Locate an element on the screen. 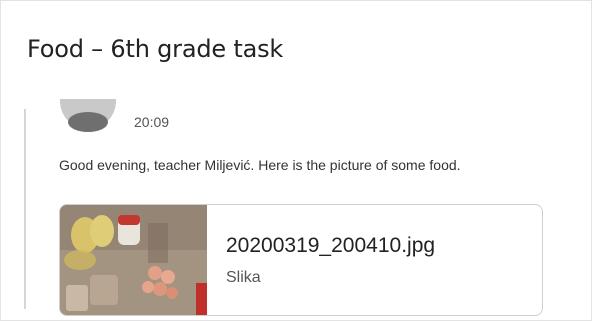  attachment-file-type: Slika is located at coordinates (243, 277).